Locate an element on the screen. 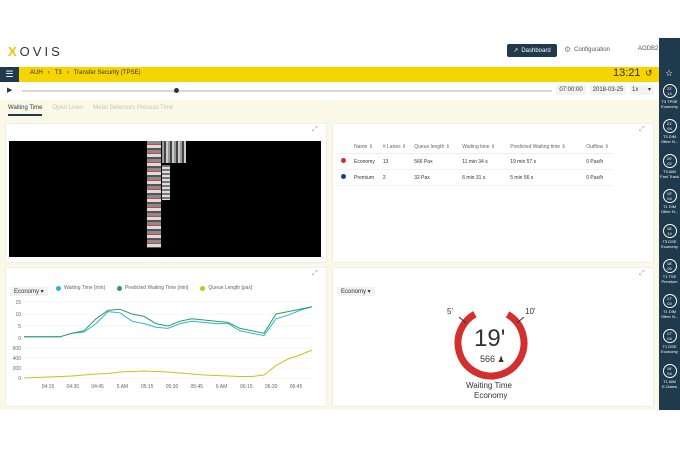 The image size is (680, 450). cell-pred: 19 min 57 s is located at coordinates (544, 161).